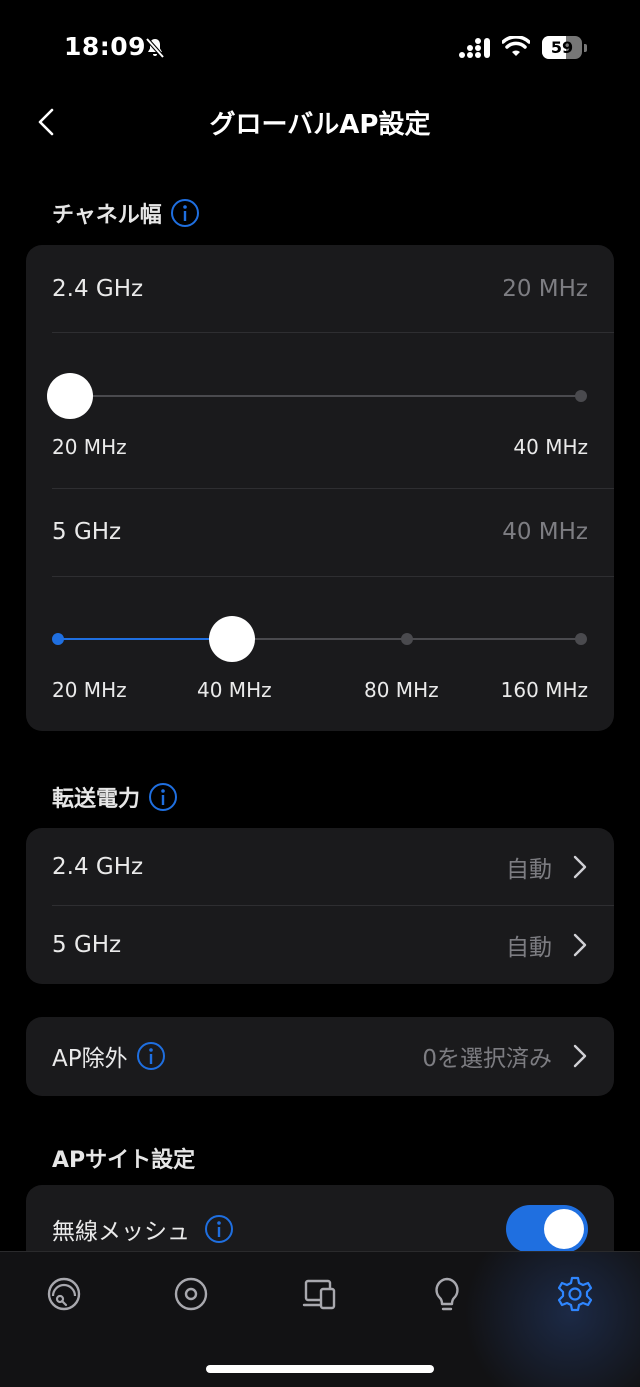 The height and width of the screenshot is (1387, 640). I want to click on tx-power-card: 2.4 GHz 自動 5 GHz 自動, so click(320, 906).